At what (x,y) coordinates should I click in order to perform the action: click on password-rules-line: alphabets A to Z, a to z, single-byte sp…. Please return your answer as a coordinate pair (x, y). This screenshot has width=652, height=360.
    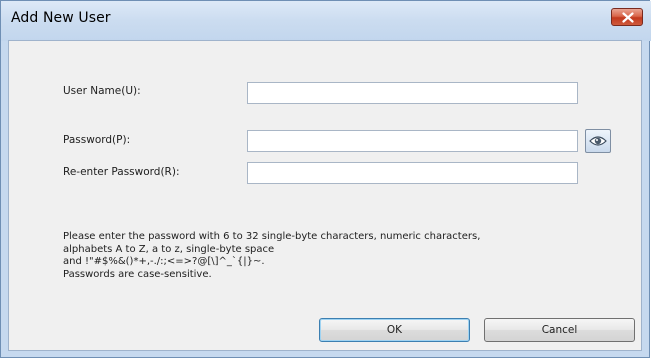
    Looking at the image, I should click on (169, 249).